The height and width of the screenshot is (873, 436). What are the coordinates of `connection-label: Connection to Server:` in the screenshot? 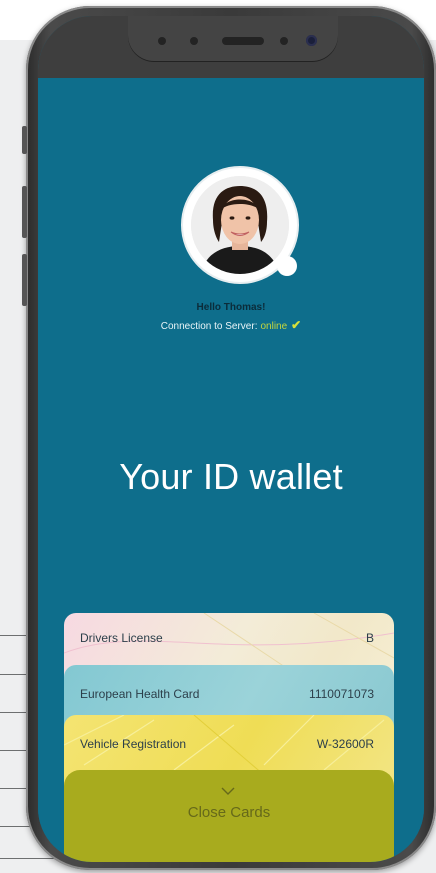 It's located at (209, 326).